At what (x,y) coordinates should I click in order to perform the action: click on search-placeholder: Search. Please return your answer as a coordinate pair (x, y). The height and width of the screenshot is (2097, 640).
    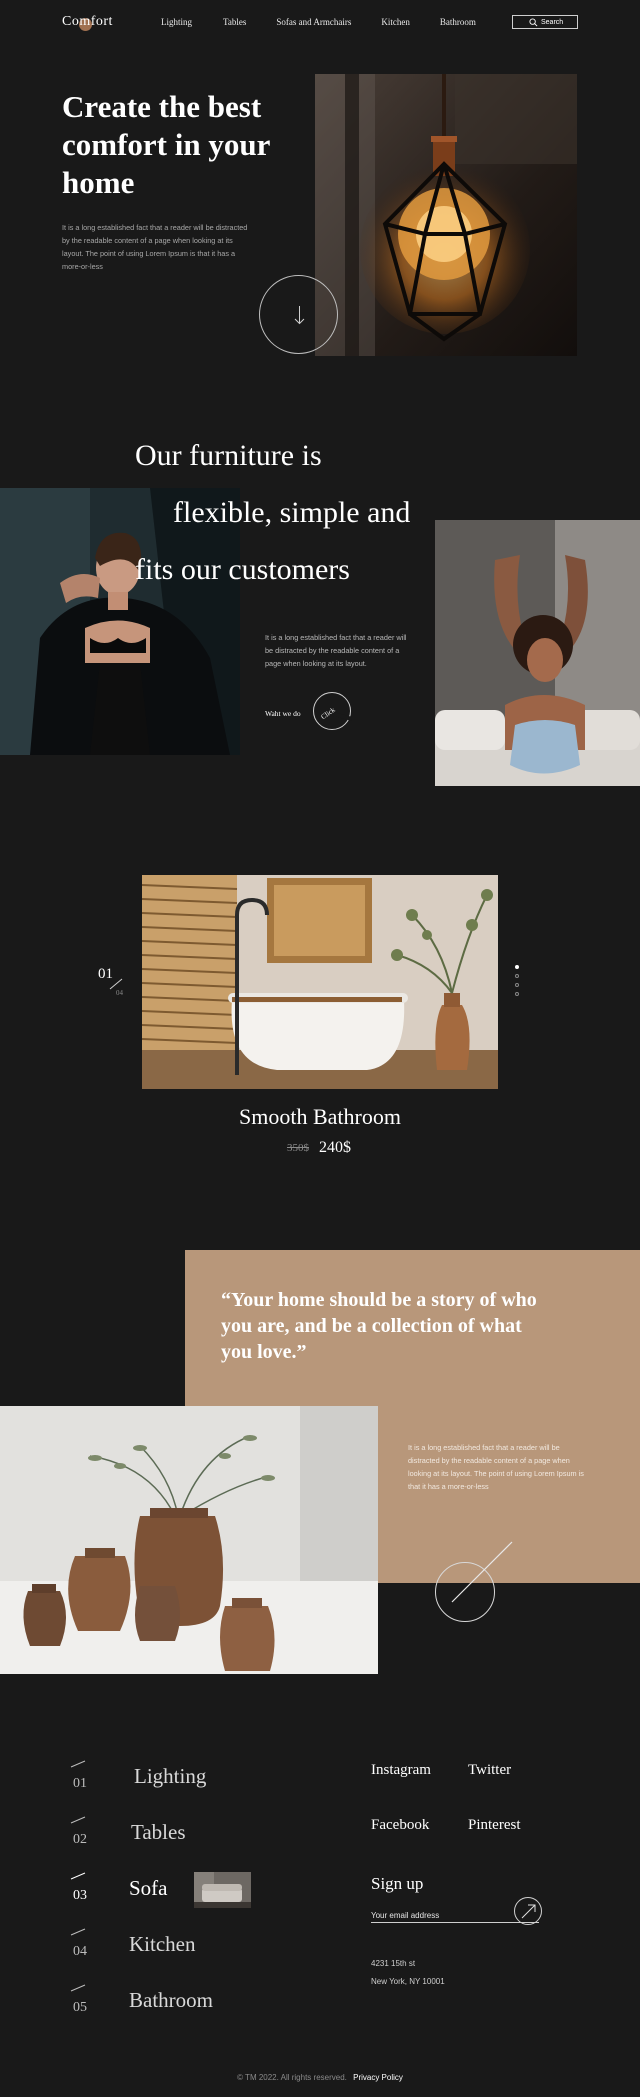
    Looking at the image, I should click on (552, 22).